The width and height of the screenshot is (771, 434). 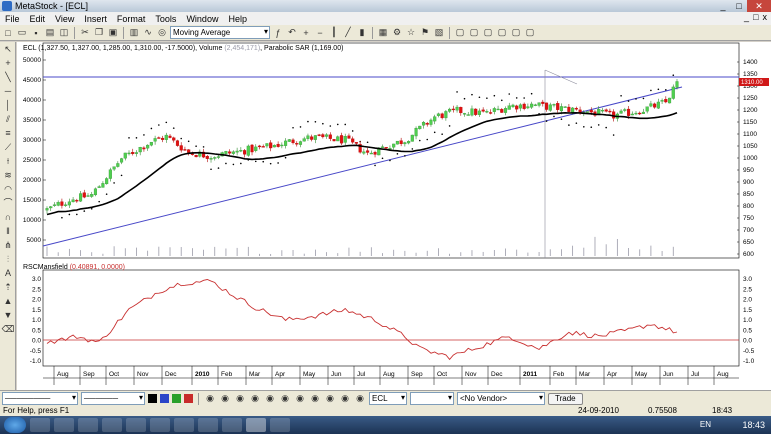 What do you see at coordinates (36, 33) in the screenshot?
I see `save-icon: ▪` at bounding box center [36, 33].